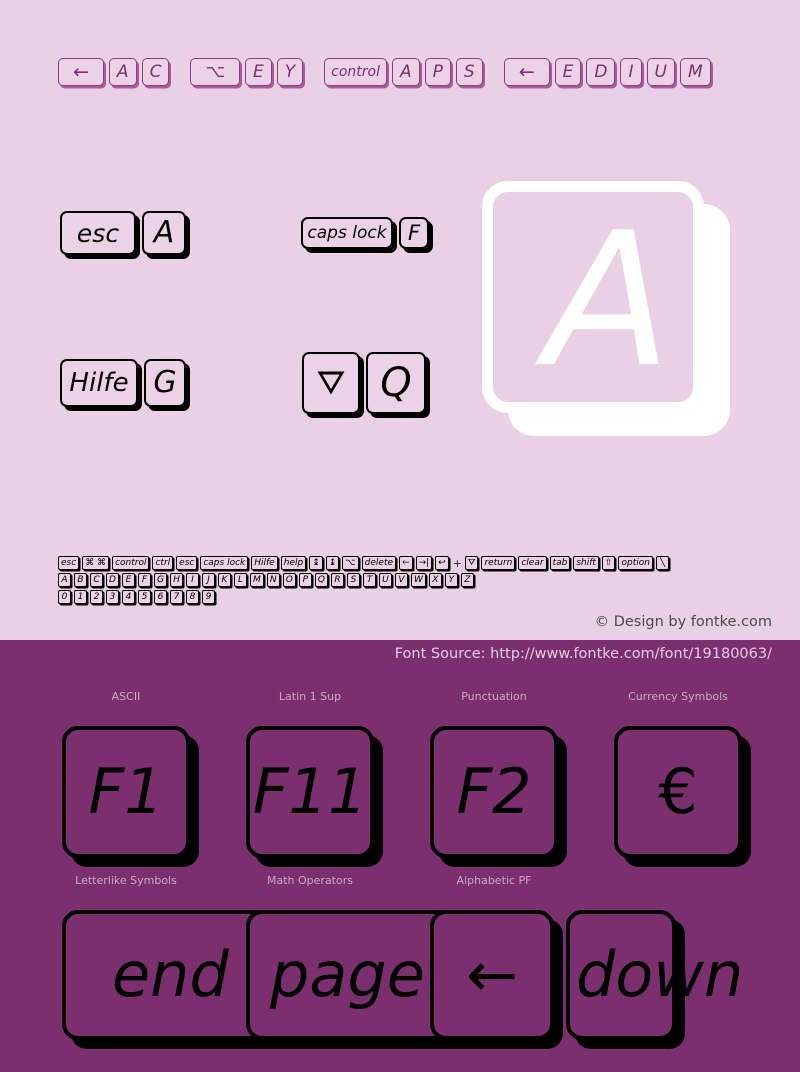  Describe the element at coordinates (160, 580) in the screenshot. I see `cm-key: G` at that location.